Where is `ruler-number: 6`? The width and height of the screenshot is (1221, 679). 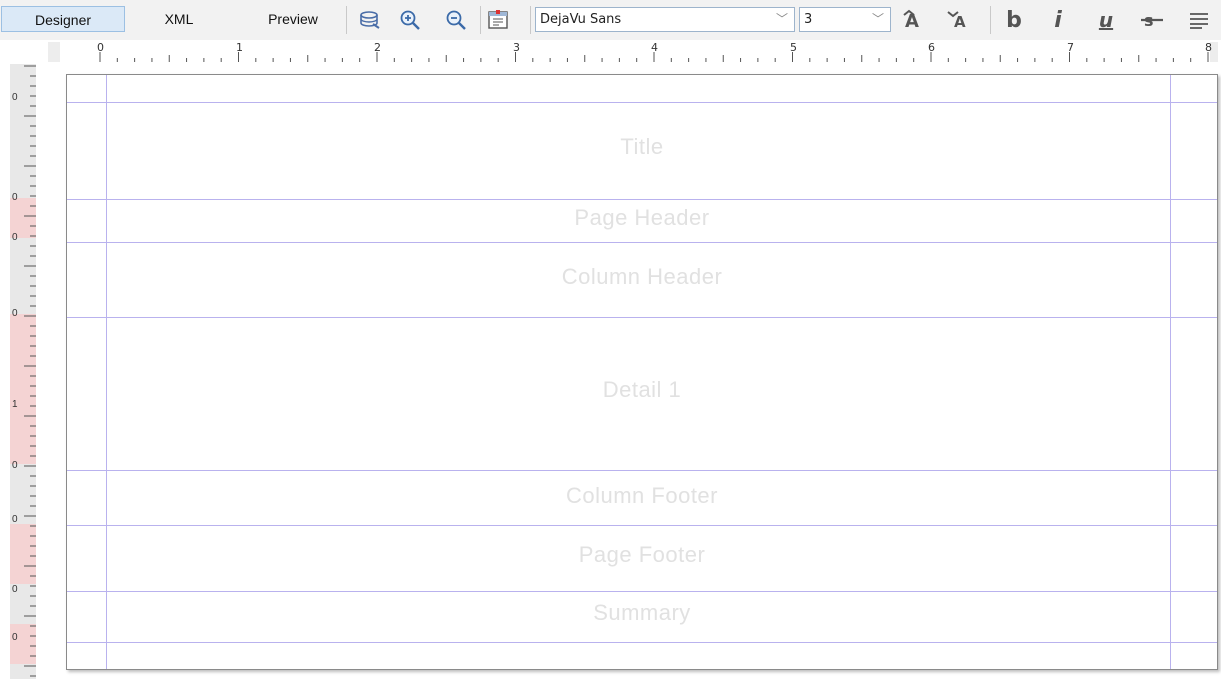 ruler-number: 6 is located at coordinates (931, 47).